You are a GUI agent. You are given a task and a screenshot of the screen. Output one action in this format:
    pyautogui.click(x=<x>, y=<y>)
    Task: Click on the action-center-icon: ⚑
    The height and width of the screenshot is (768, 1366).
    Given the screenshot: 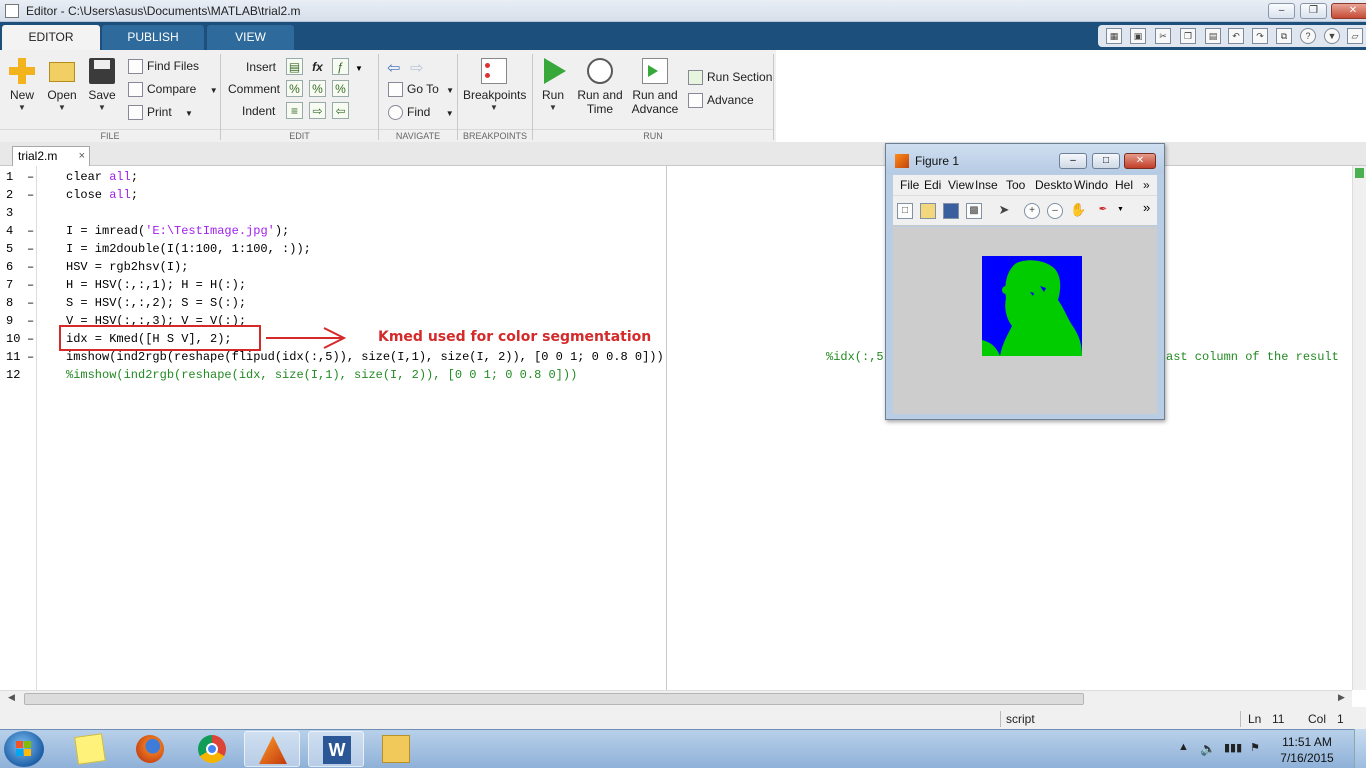 What is the action you would take?
    pyautogui.click(x=1255, y=747)
    